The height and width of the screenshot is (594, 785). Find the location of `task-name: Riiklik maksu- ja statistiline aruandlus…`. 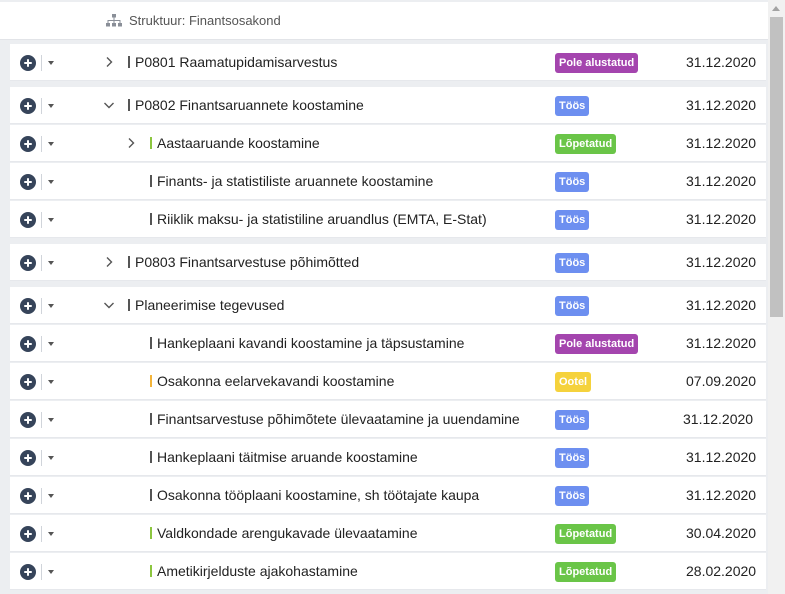

task-name: Riiklik maksu- ja statistiline aruandlus… is located at coordinates (322, 219).